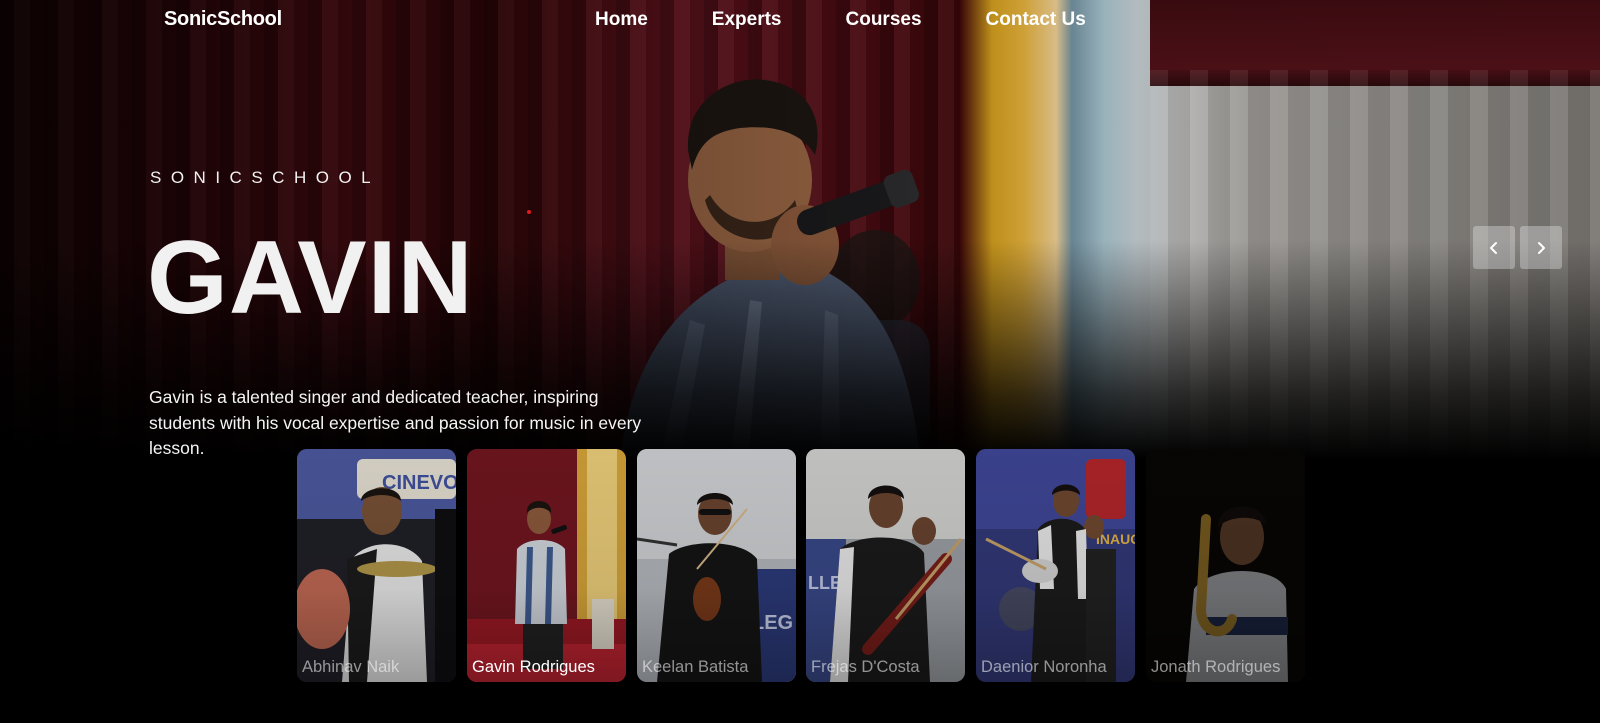 The height and width of the screenshot is (723, 1600). What do you see at coordinates (376, 565) in the screenshot?
I see `expert-card: CINEVO Abhinav Naik` at bounding box center [376, 565].